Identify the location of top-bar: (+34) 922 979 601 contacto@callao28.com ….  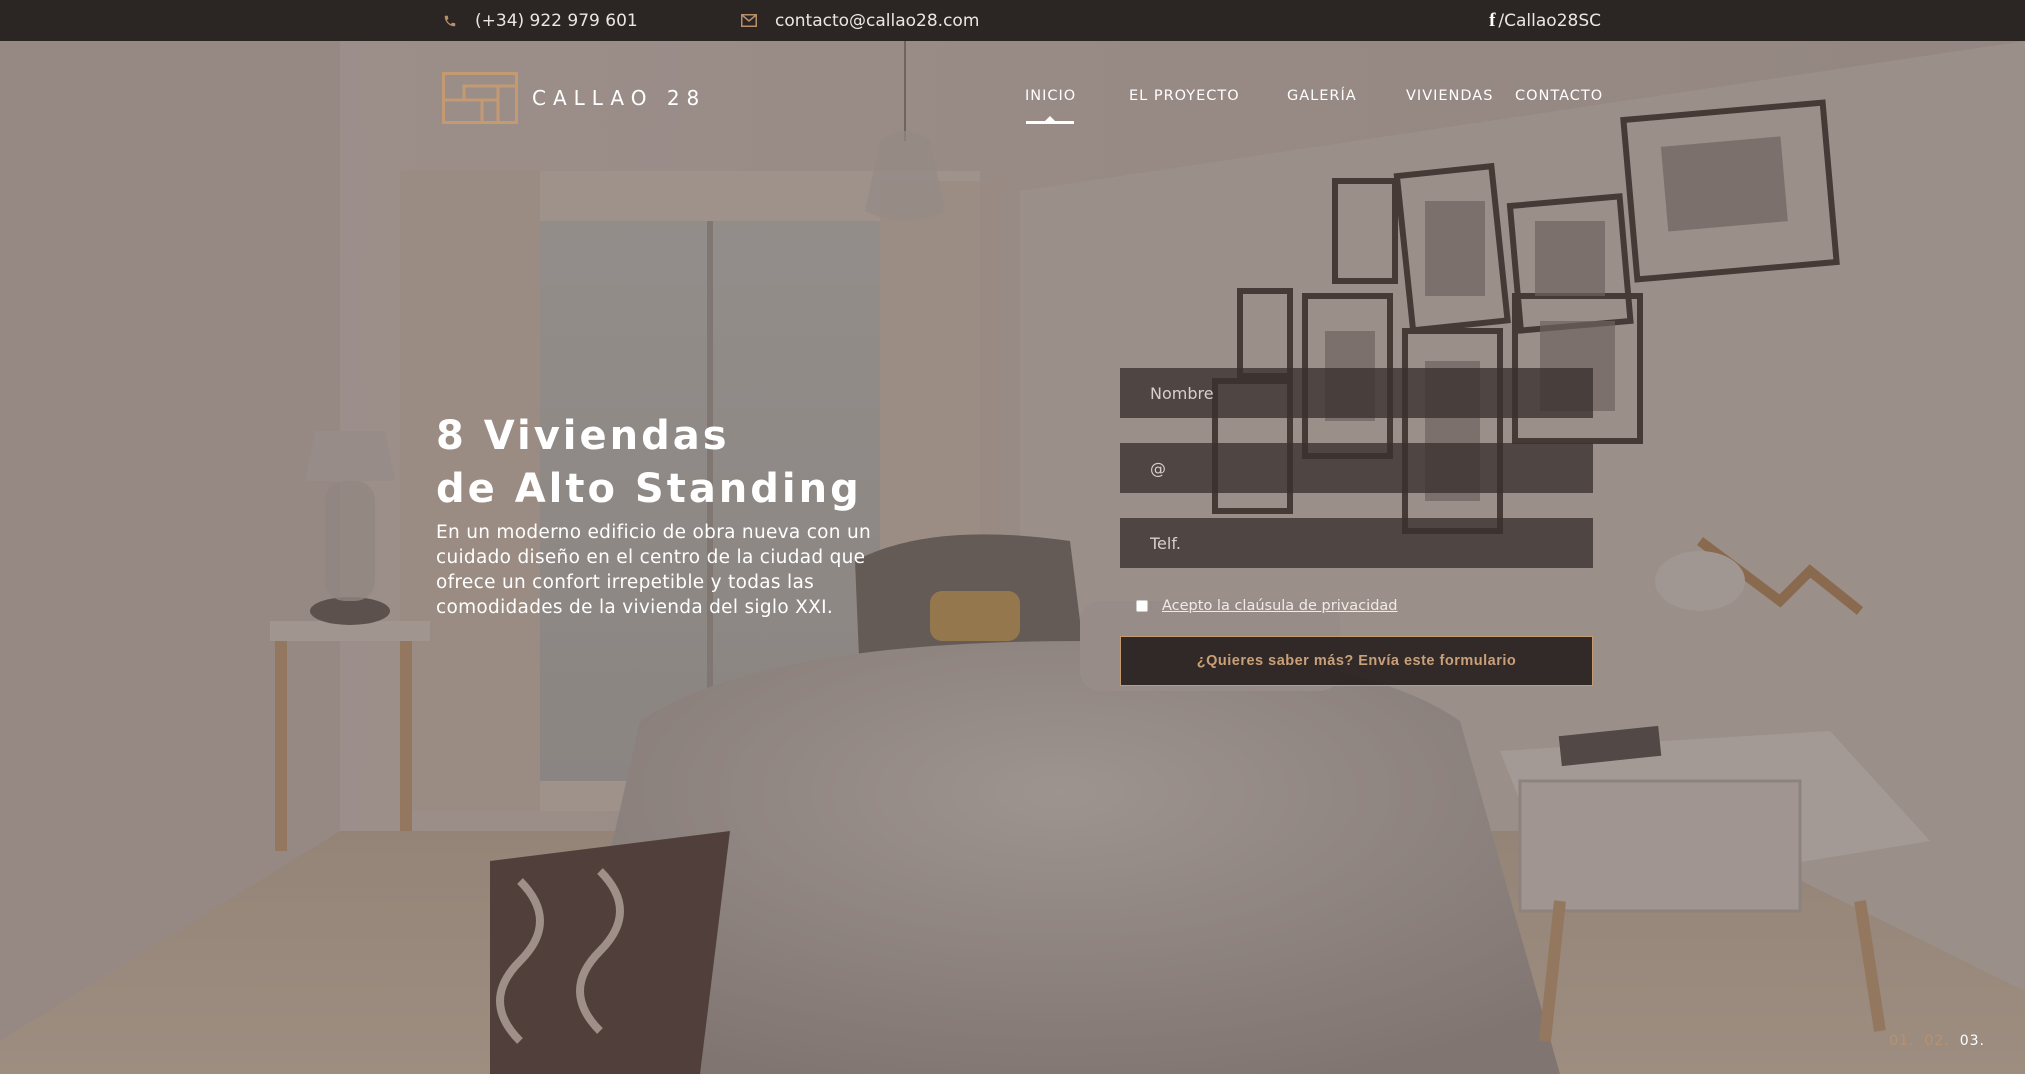
(1012, 20).